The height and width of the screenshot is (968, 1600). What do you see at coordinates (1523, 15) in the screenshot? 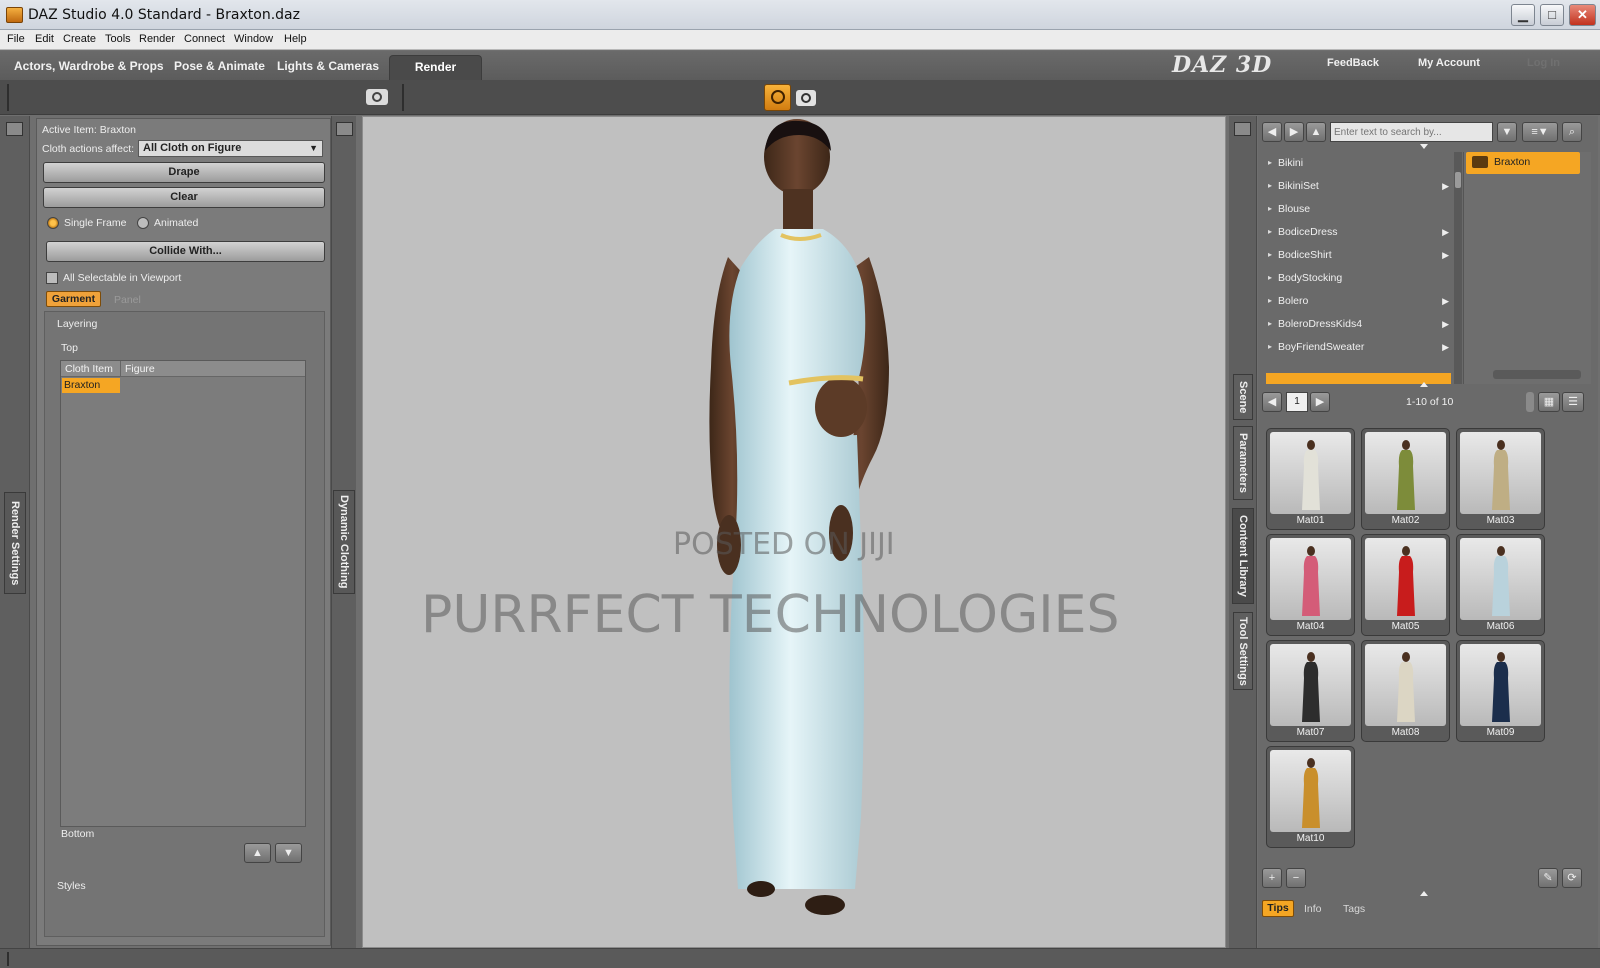
I see `minimize-icon: ▁` at bounding box center [1523, 15].